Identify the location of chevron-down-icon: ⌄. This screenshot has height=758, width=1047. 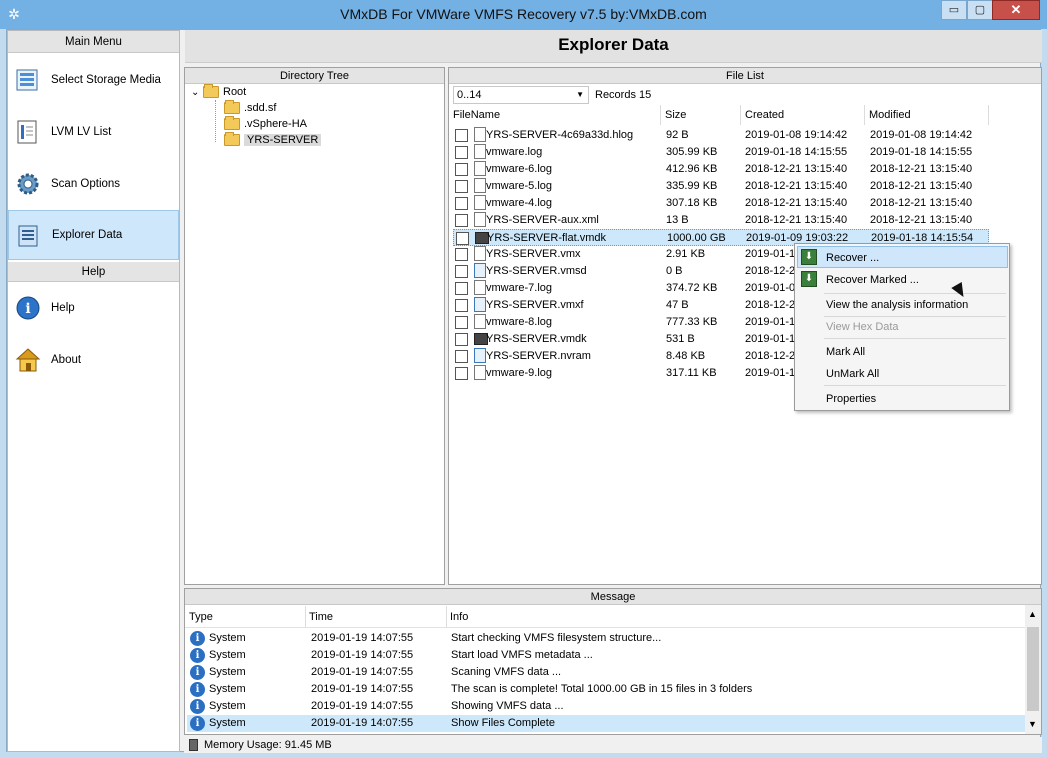
(197, 92).